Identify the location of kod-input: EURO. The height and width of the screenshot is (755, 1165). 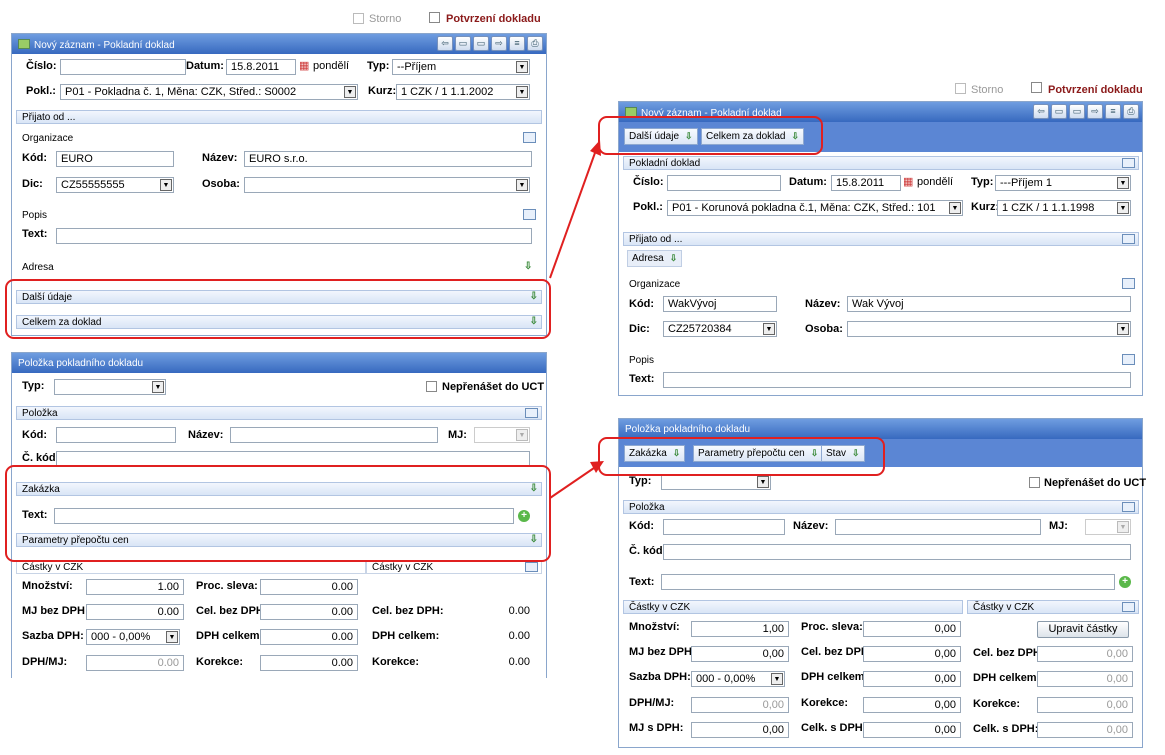
(115, 159).